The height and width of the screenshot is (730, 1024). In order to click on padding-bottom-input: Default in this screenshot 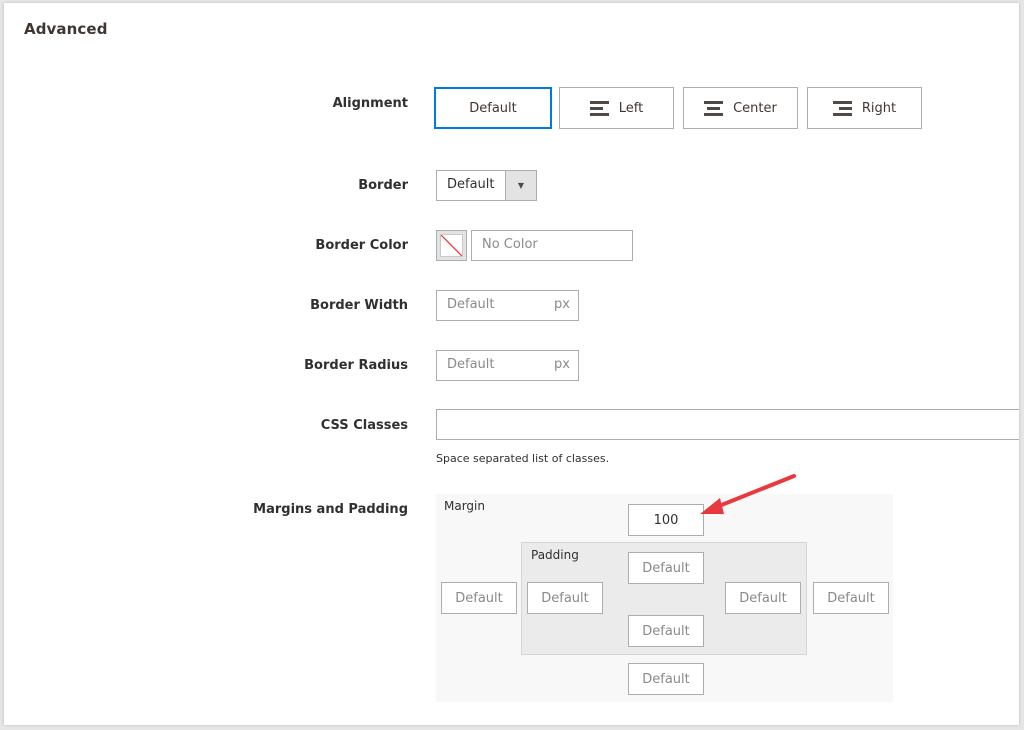, I will do `click(666, 631)`.